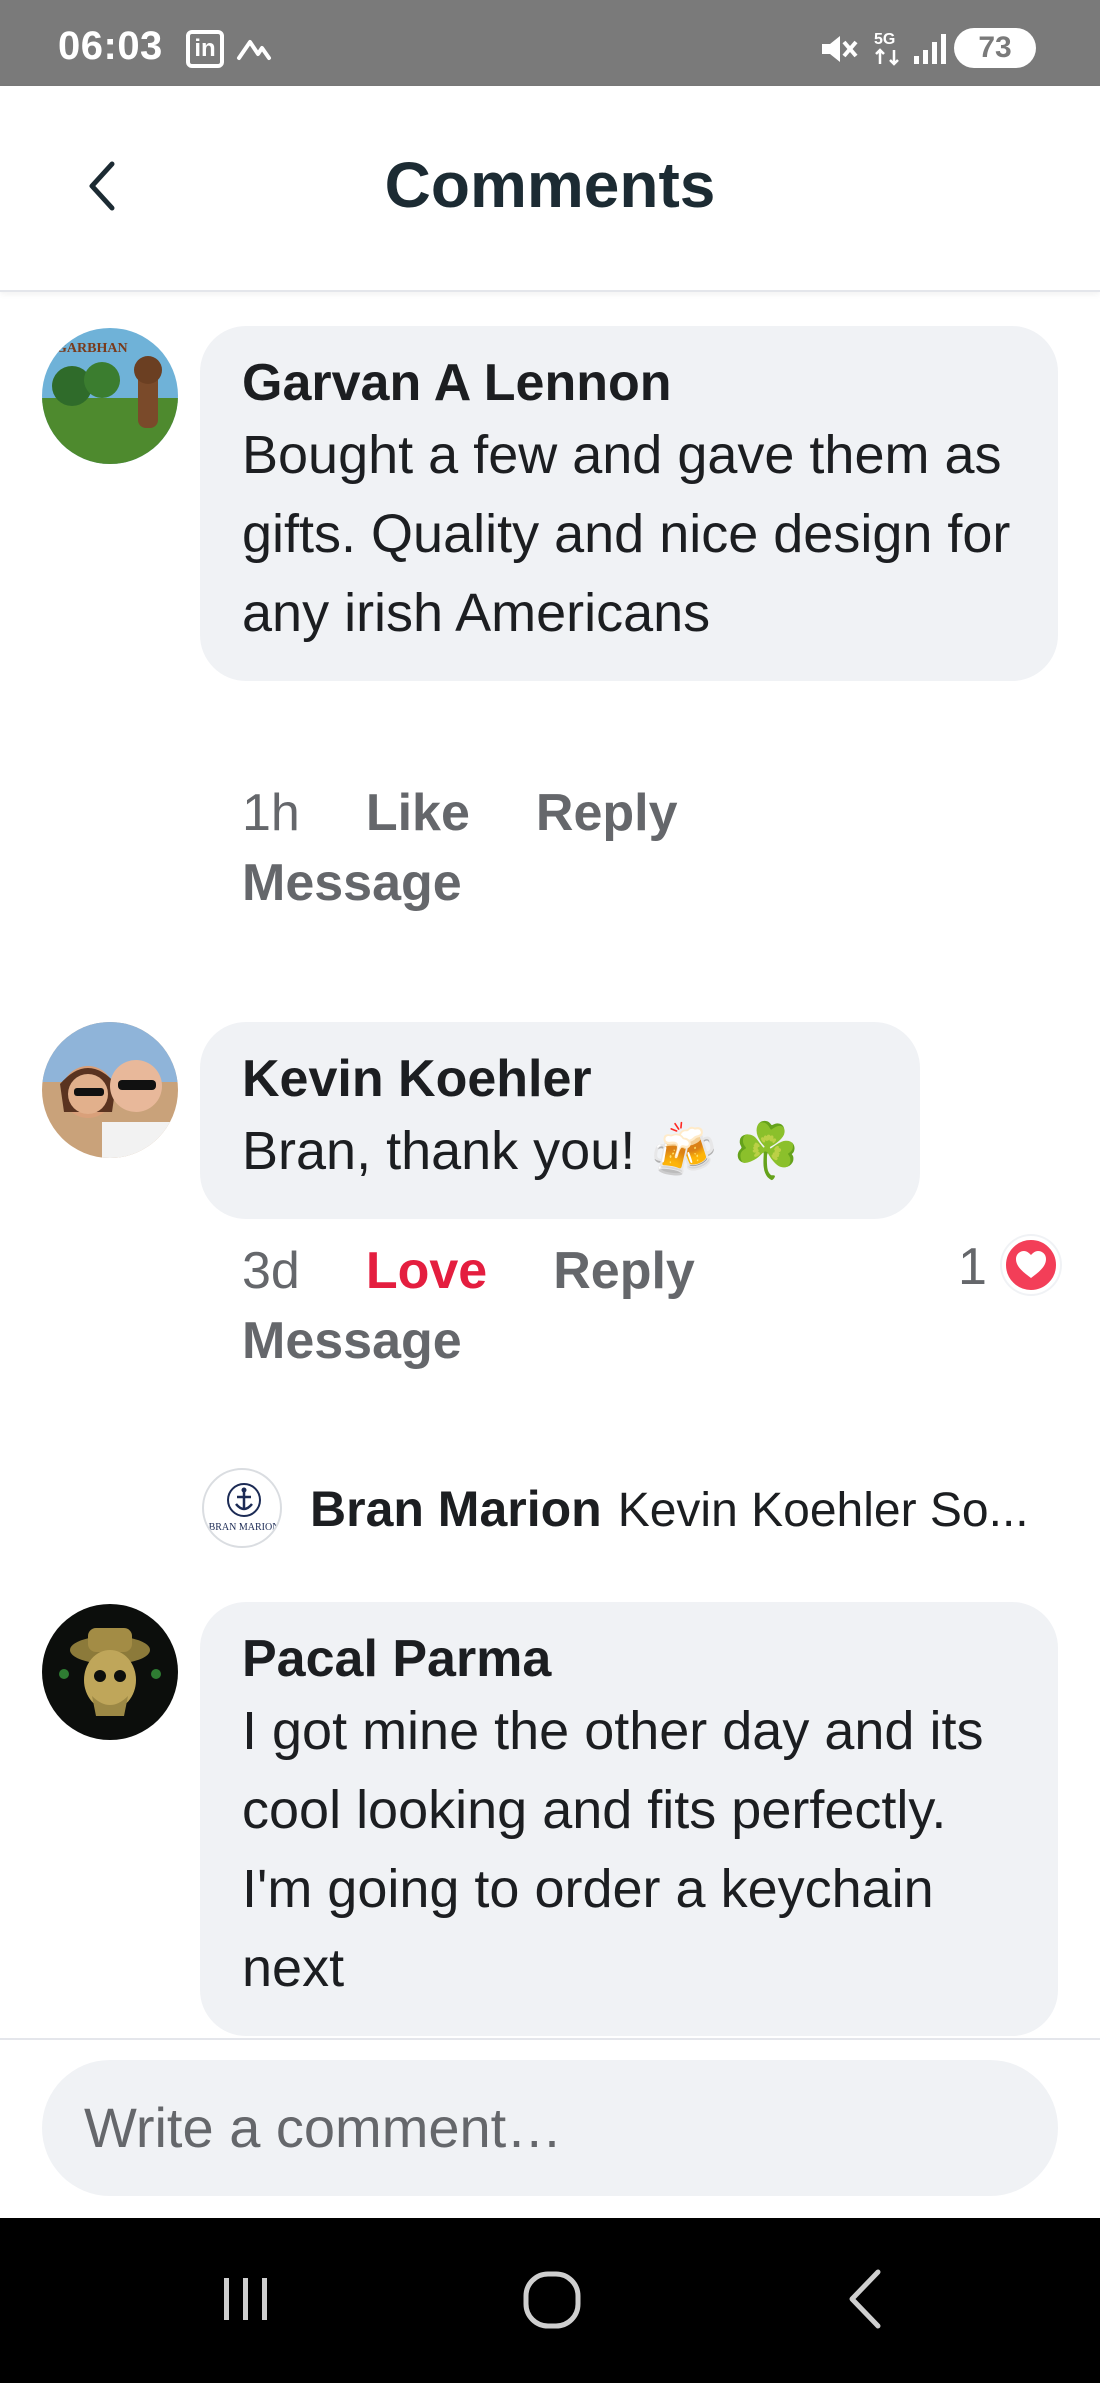  Describe the element at coordinates (866, 2299) in the screenshot. I see `back-icon` at that location.